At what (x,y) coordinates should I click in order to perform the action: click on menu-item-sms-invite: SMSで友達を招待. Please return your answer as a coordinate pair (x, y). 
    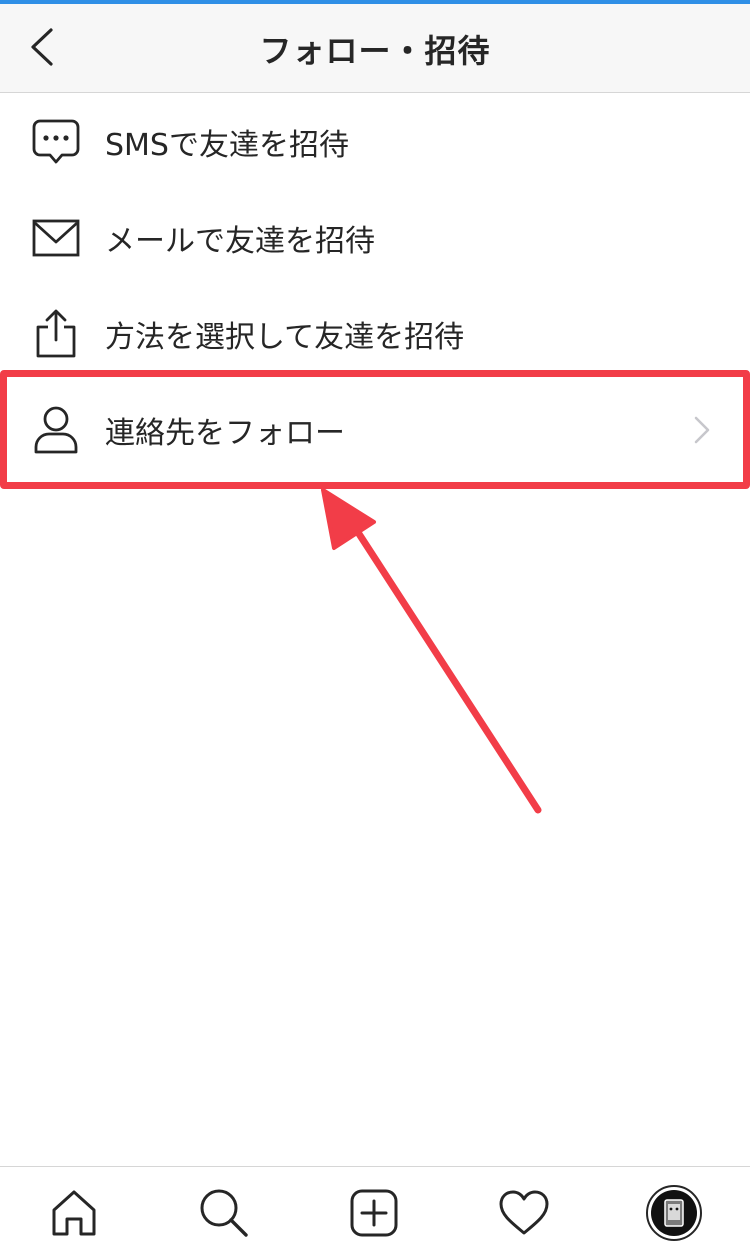
    Looking at the image, I should click on (375, 142).